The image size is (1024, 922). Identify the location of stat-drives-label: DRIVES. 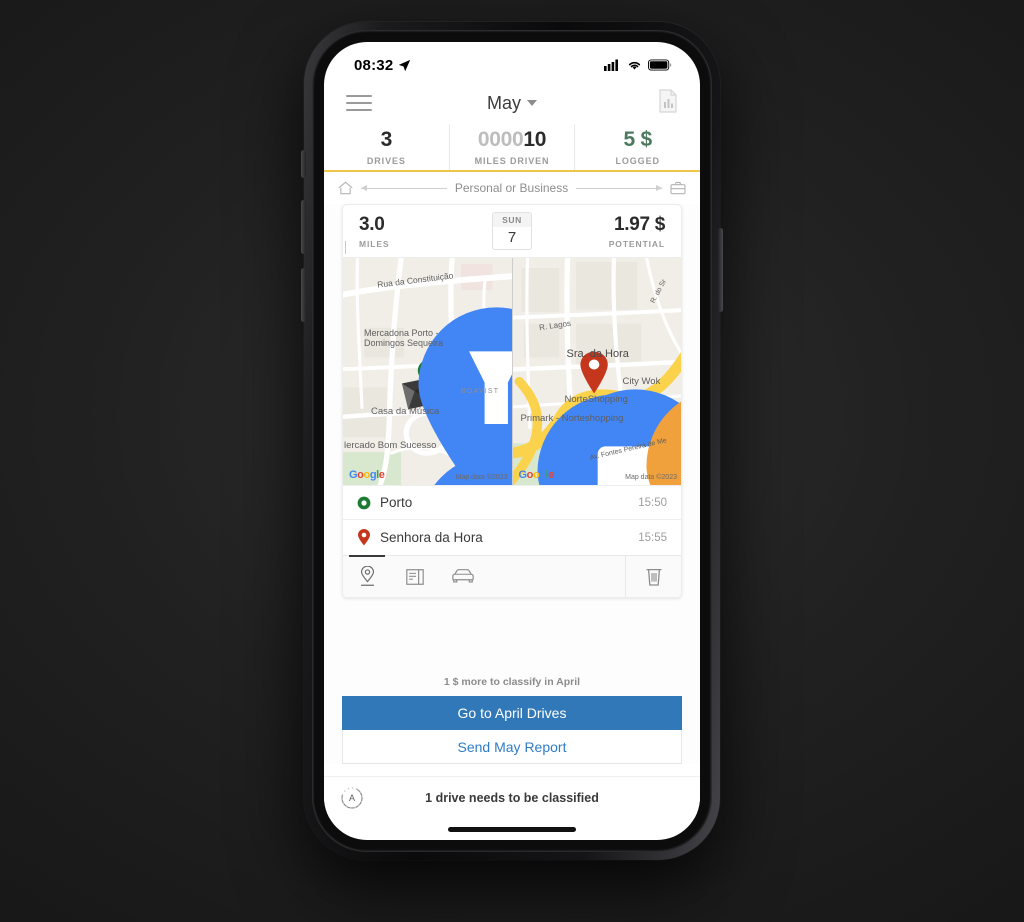
(386, 160).